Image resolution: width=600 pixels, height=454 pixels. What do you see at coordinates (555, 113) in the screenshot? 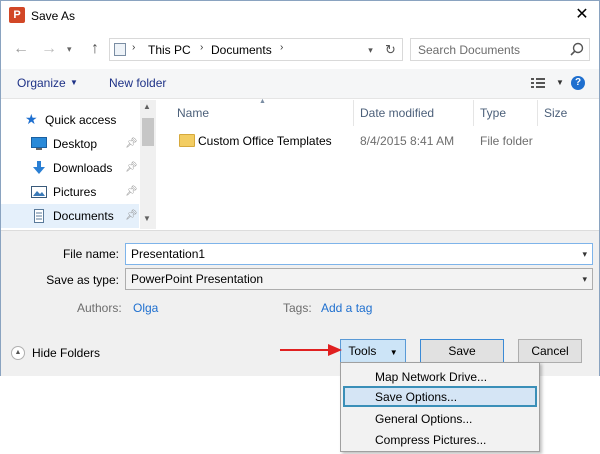
I see `column-header-size: Size` at bounding box center [555, 113].